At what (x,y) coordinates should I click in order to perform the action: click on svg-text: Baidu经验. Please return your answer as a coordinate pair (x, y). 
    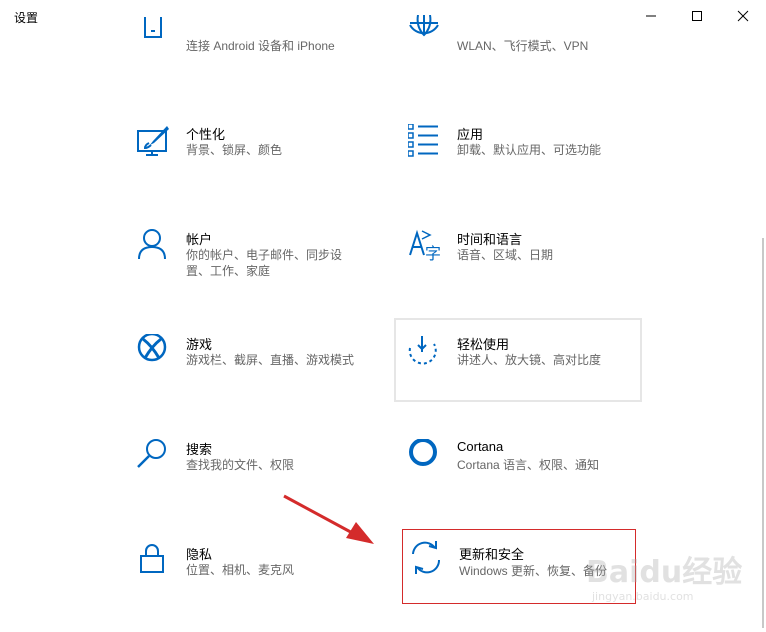
    Looking at the image, I should click on (664, 572).